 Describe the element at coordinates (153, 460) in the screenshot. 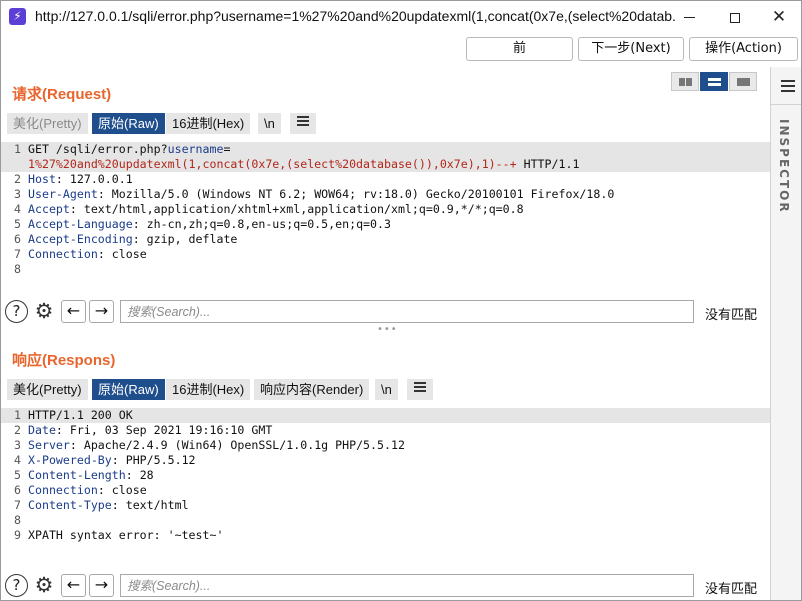

I see `code-text: : PHP/5.5.12` at that location.